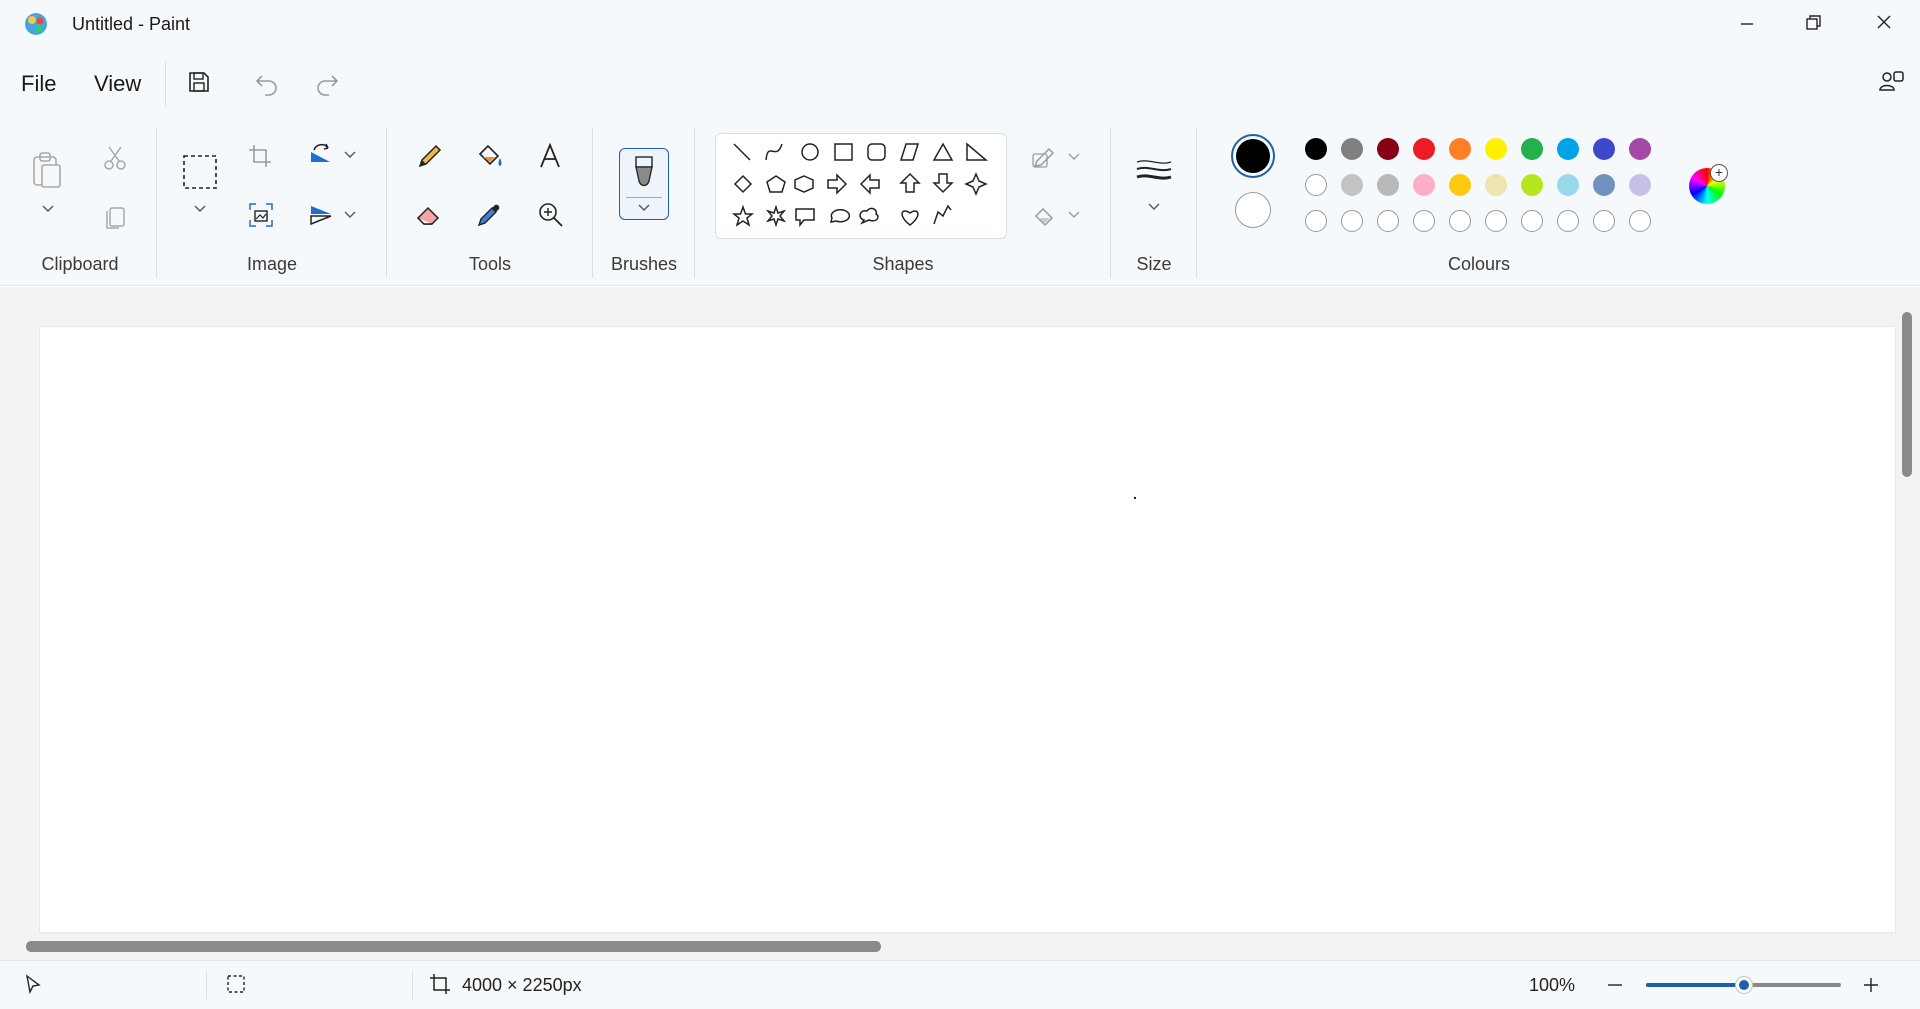 The width and height of the screenshot is (1920, 1009). What do you see at coordinates (1253, 210) in the screenshot?
I see `secondary-colour` at bounding box center [1253, 210].